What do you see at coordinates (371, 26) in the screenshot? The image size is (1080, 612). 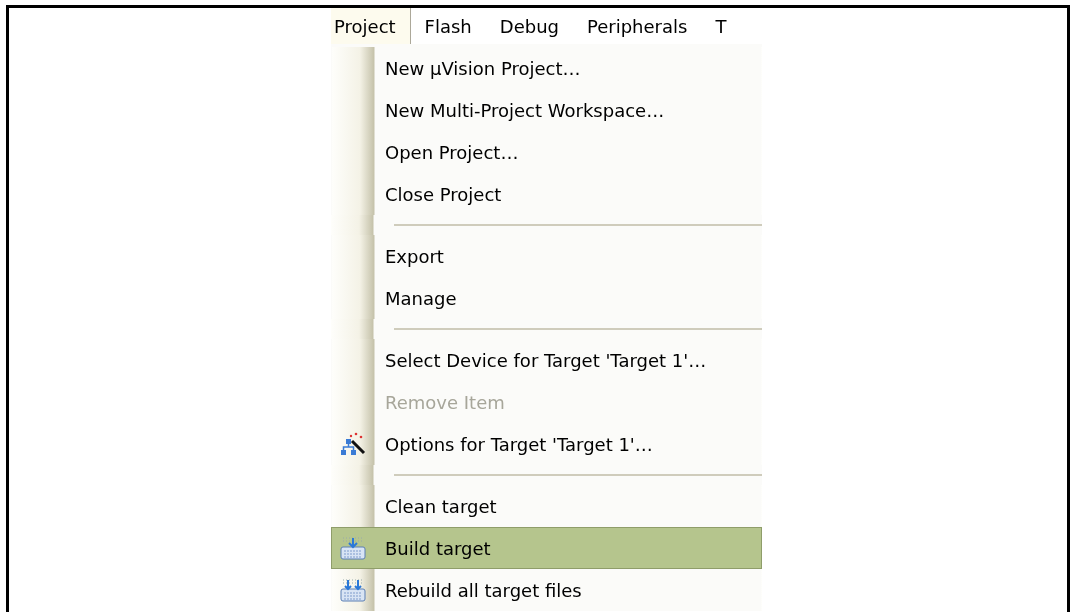 I see `menu-bar-item: Project` at bounding box center [371, 26].